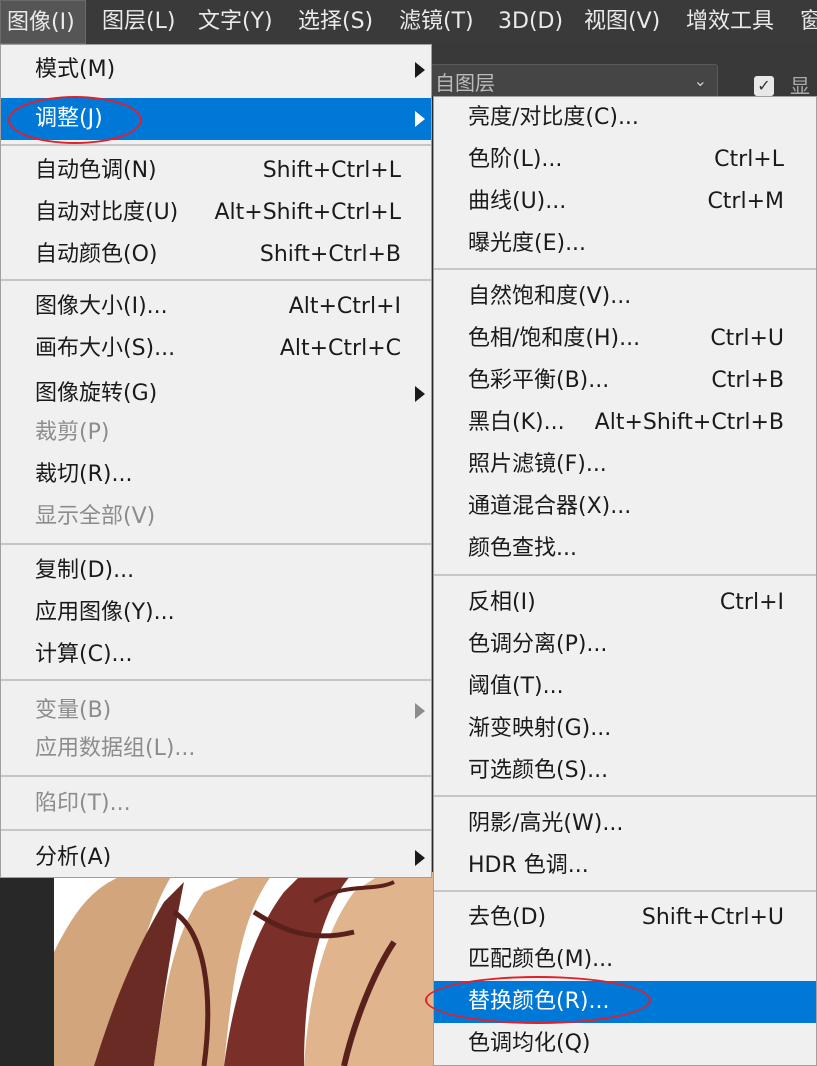 The image size is (817, 1066). I want to click on menu-item-curves: 曲线(U)... Ctrl+M, so click(625, 202).